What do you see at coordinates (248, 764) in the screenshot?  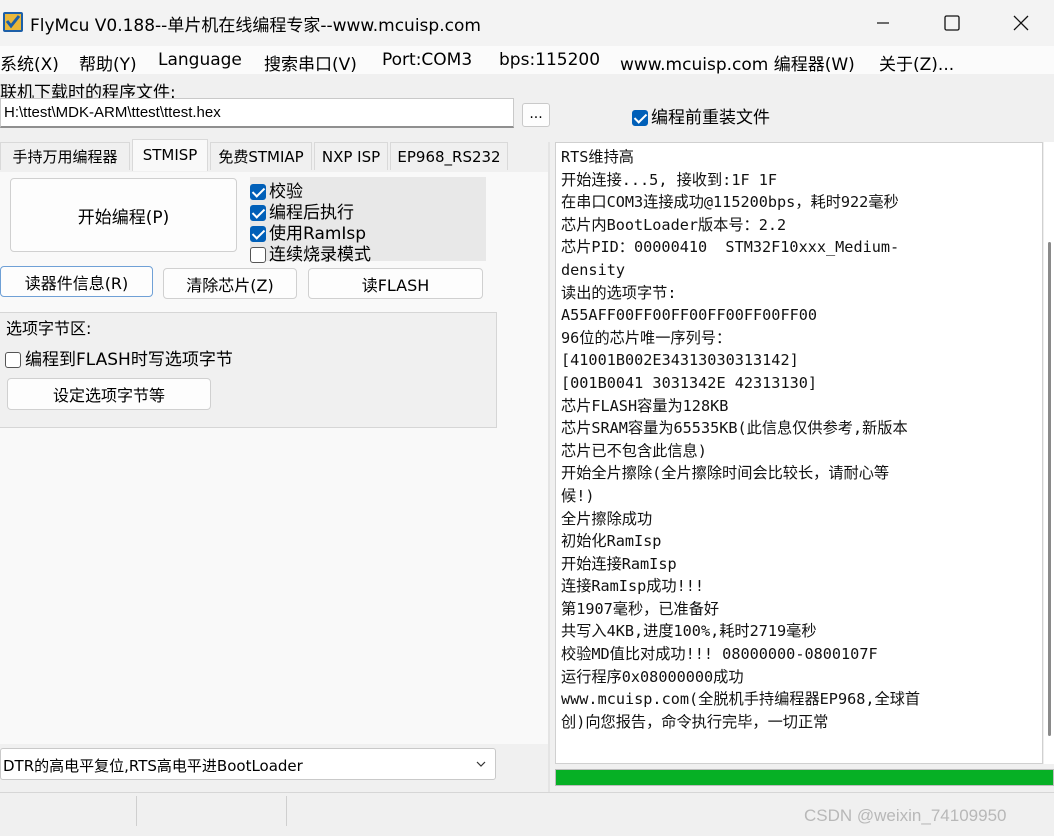 I see `reset-mode-select: DTR的高电平复位,RTS高电平进BootLoader` at bounding box center [248, 764].